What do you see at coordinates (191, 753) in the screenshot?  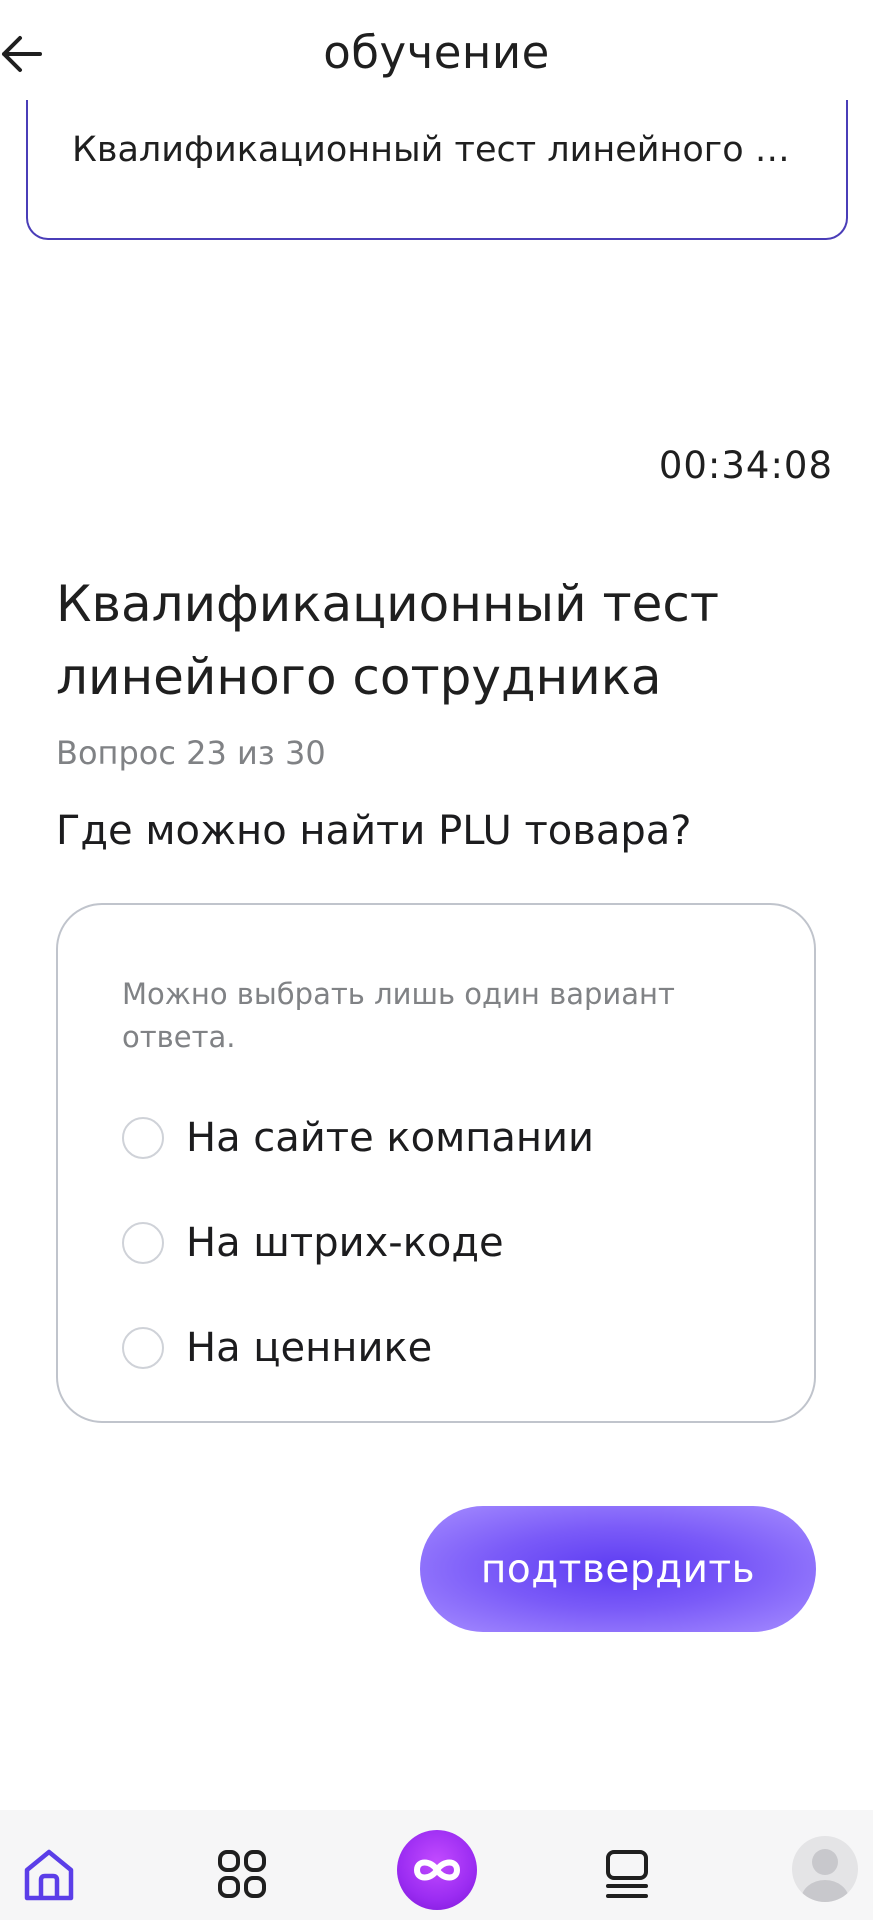 I see `question-counter: Вопрос 23 из 30` at bounding box center [191, 753].